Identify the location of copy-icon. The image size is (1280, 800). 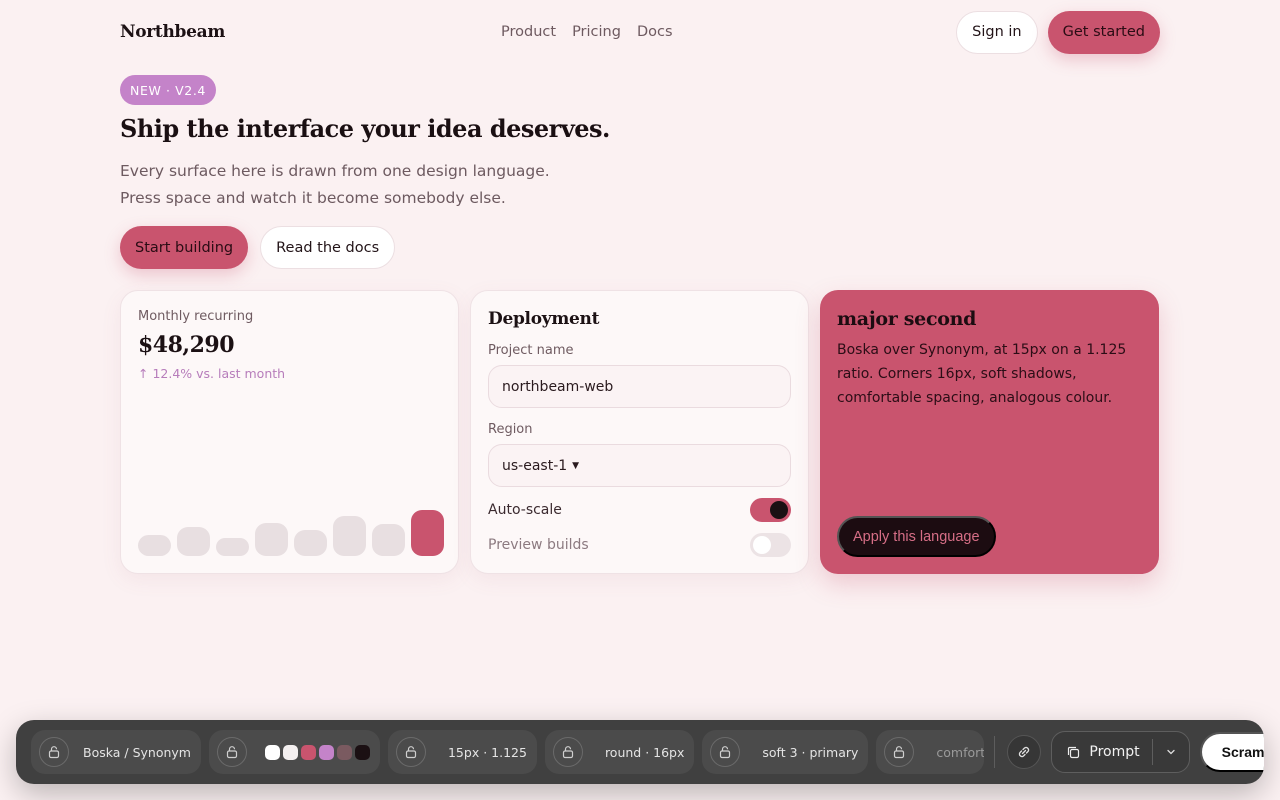
(1074, 752).